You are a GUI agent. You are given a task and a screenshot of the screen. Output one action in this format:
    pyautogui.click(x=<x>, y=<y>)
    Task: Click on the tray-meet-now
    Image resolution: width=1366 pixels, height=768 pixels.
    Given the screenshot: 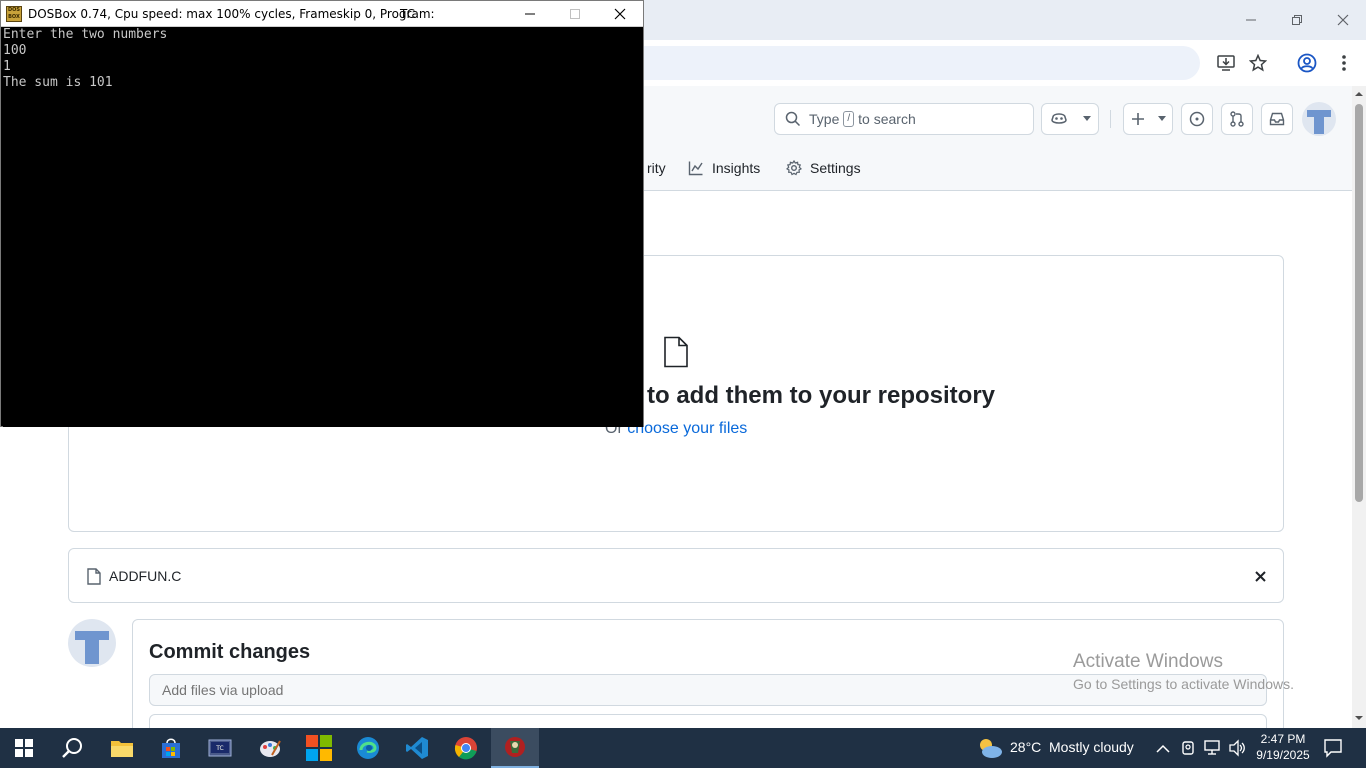 What is the action you would take?
    pyautogui.click(x=1189, y=750)
    